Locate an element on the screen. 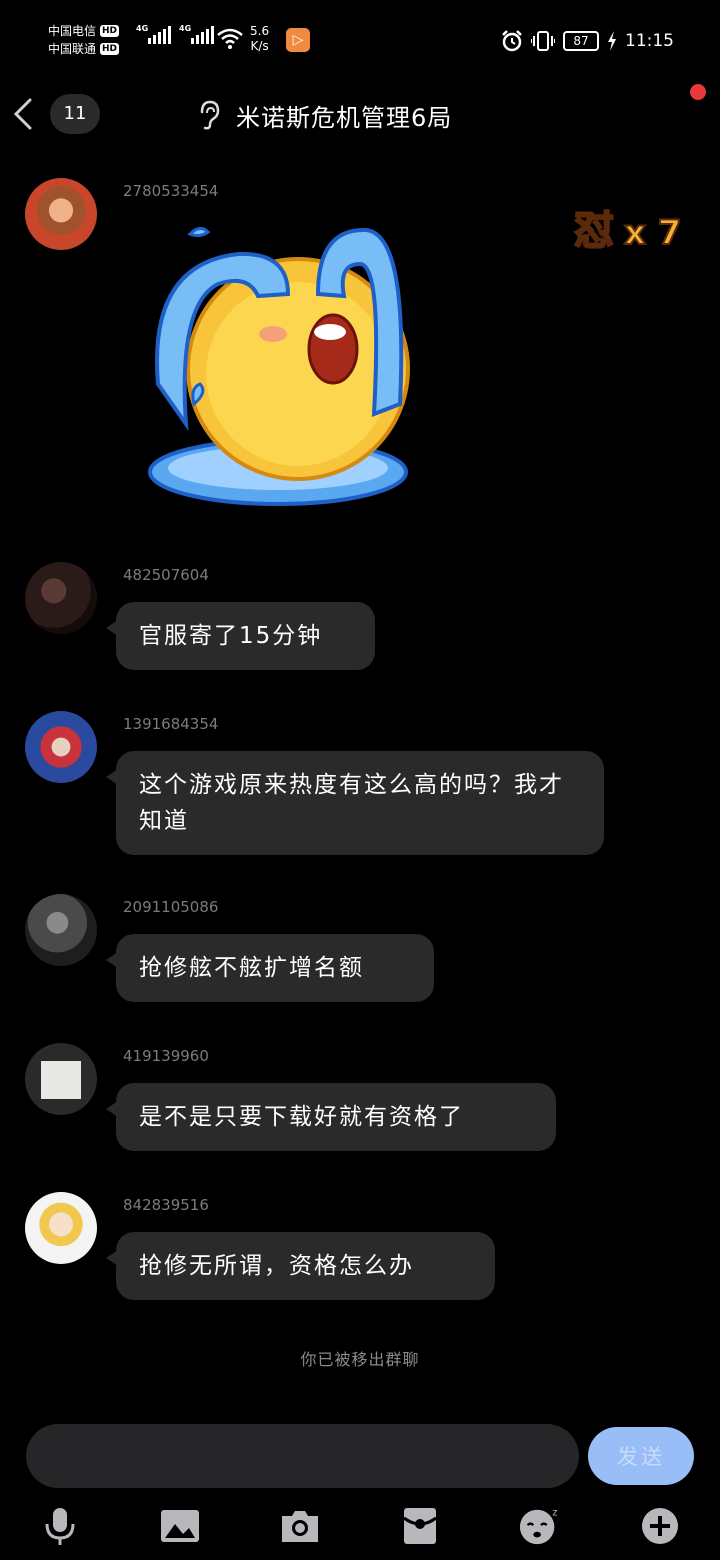 This screenshot has width=720, height=1560. signal-bars: 4G 4G is located at coordinates (175, 34).